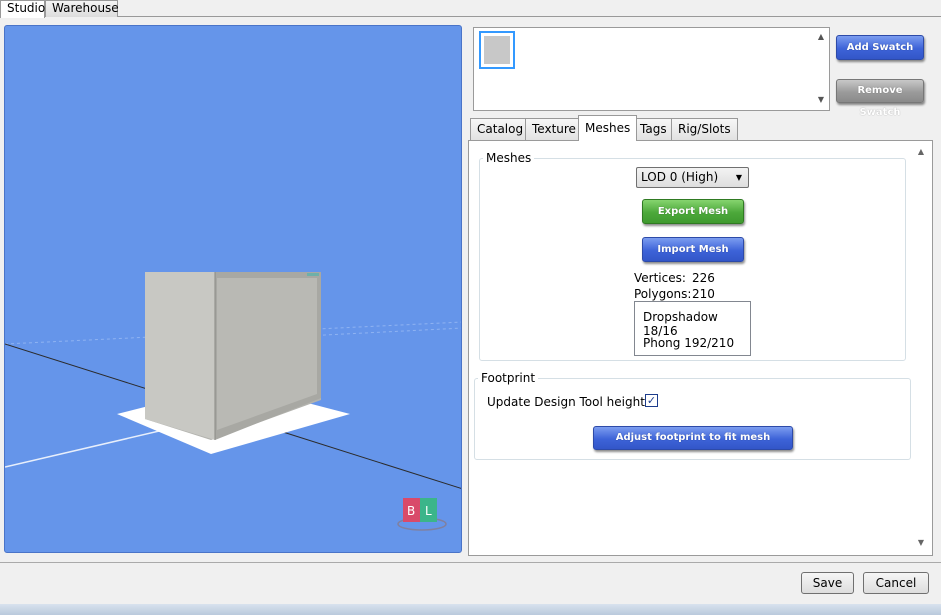 This screenshot has height=615, width=941. I want to click on polygons-label: Polygons:, so click(663, 294).